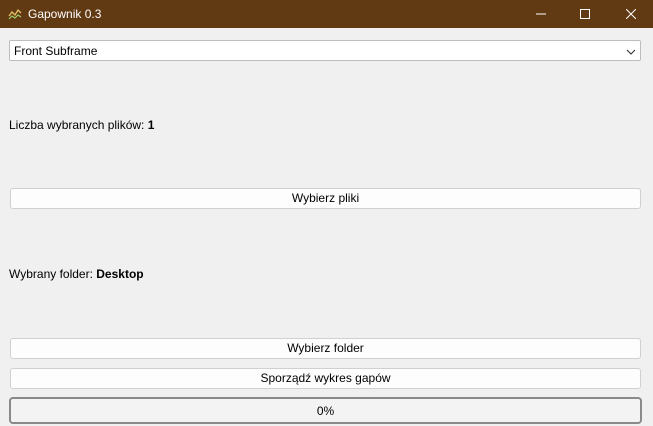 This screenshot has width=653, height=426. I want to click on selected-files-label: Liczba wybranych plików:, so click(78, 125).